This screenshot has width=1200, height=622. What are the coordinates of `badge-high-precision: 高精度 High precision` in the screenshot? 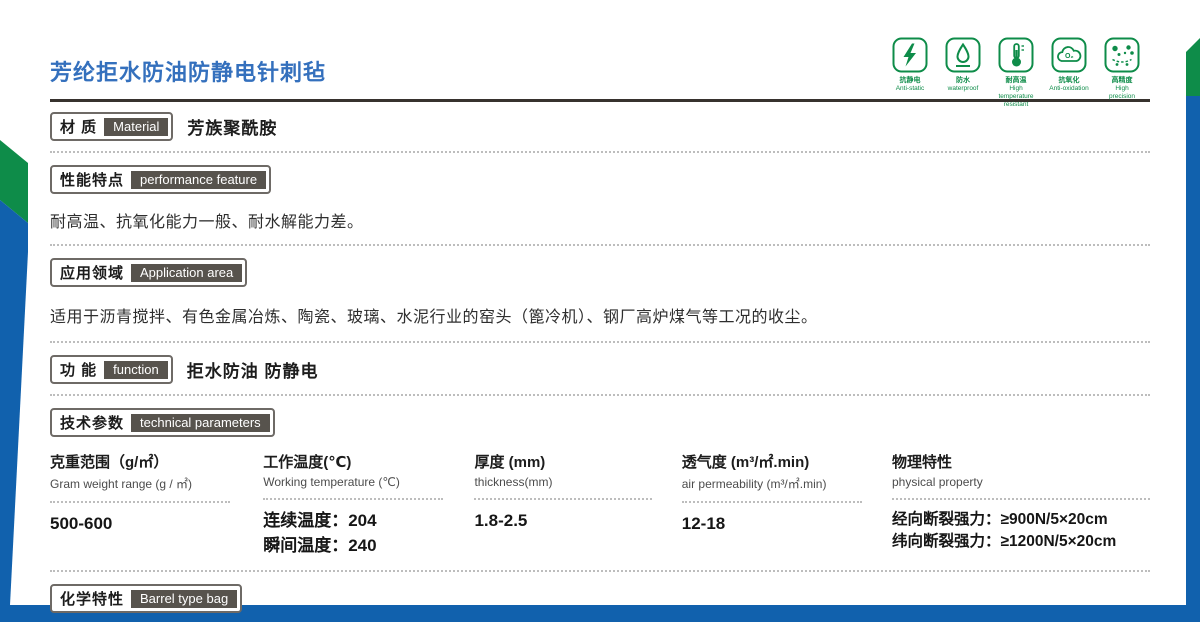 It's located at (1122, 73).